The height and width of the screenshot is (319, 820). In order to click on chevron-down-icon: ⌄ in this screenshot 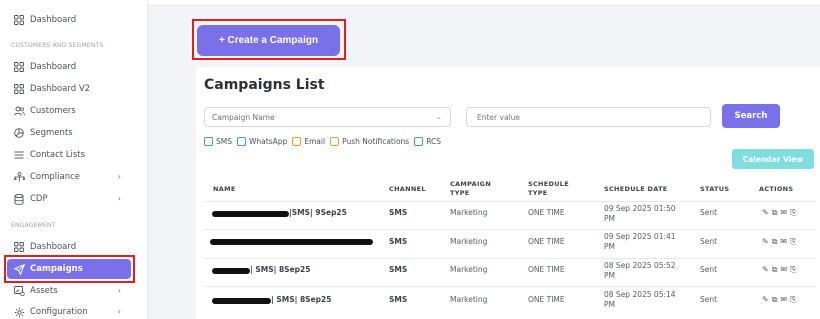, I will do `click(439, 117)`.